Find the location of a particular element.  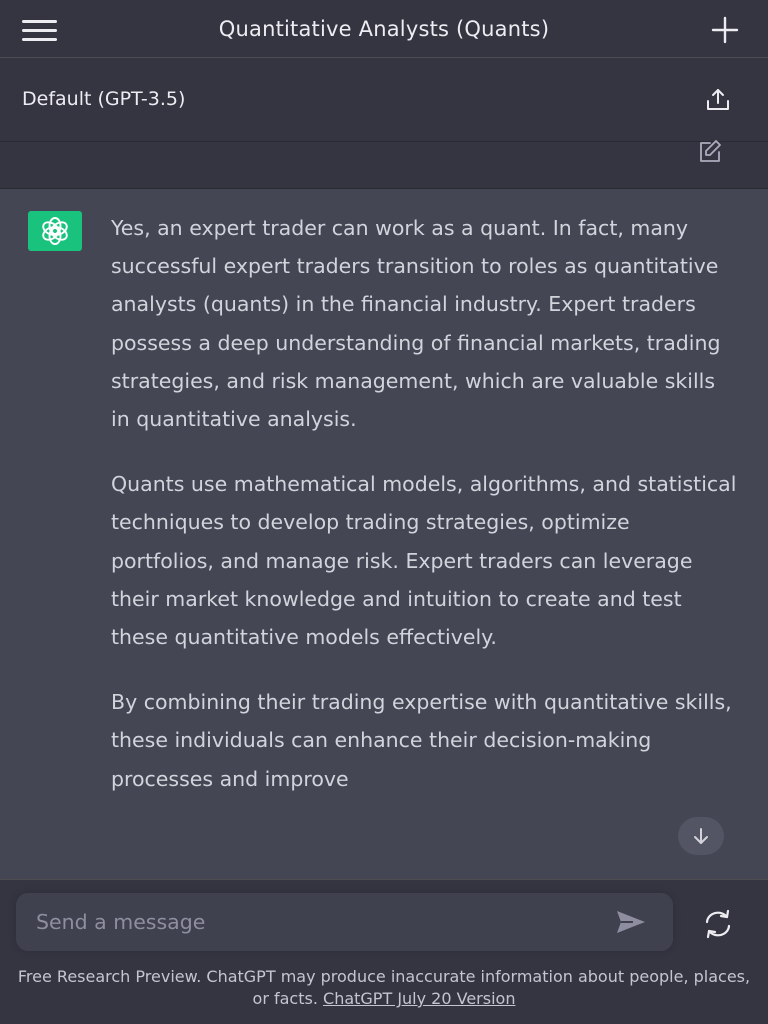

openai-logo-icon is located at coordinates (55, 231).